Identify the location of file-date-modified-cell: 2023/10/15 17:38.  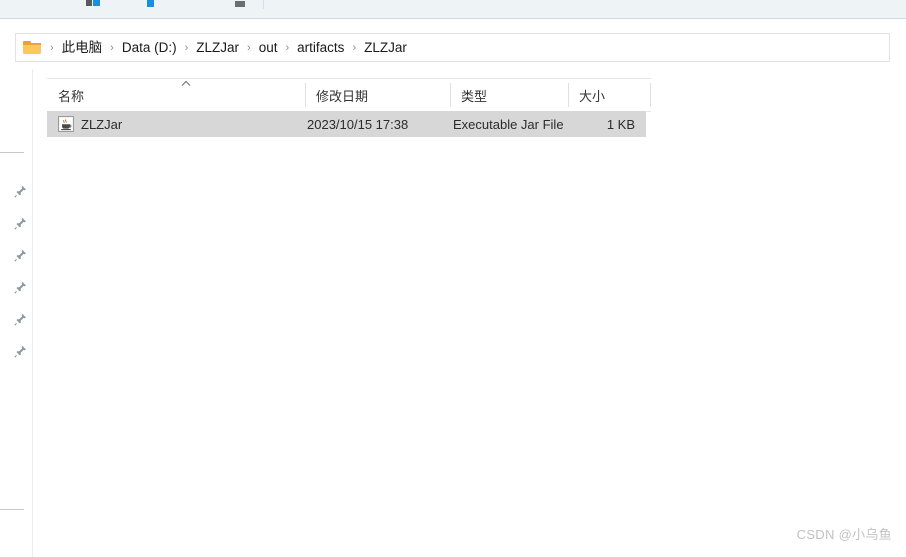
(358, 124).